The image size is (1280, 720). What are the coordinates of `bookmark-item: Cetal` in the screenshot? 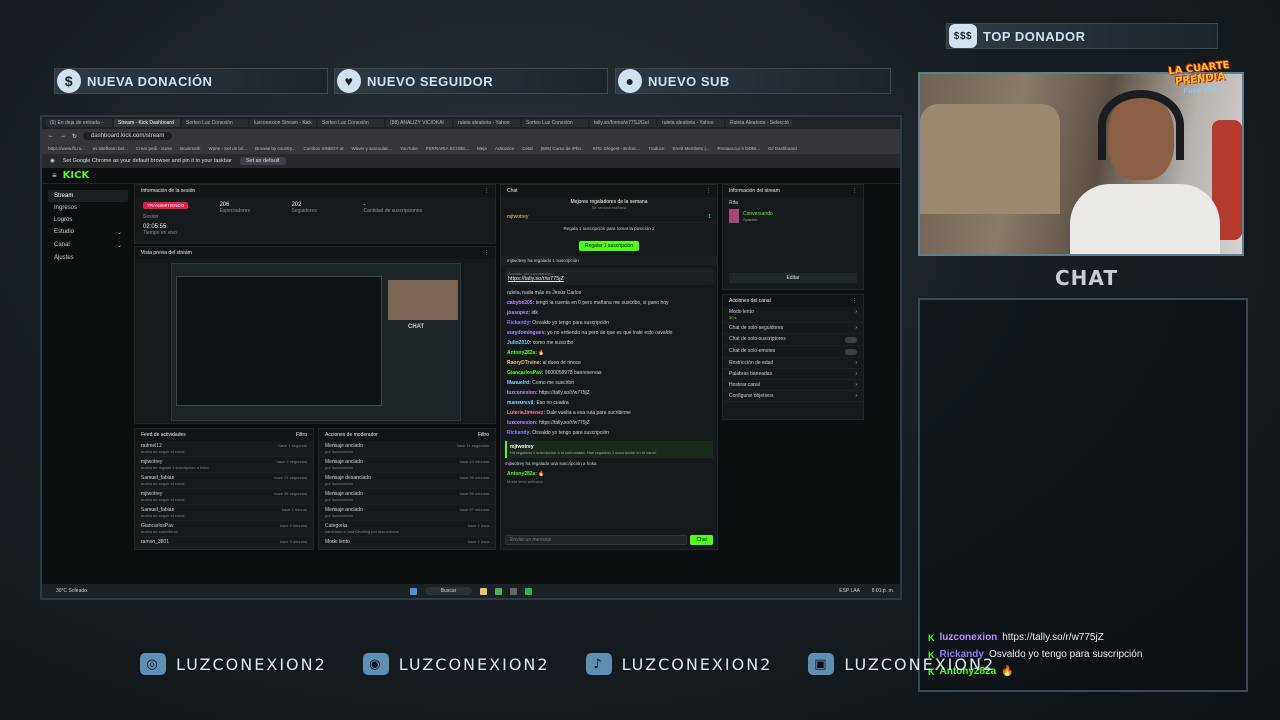 It's located at (527, 148).